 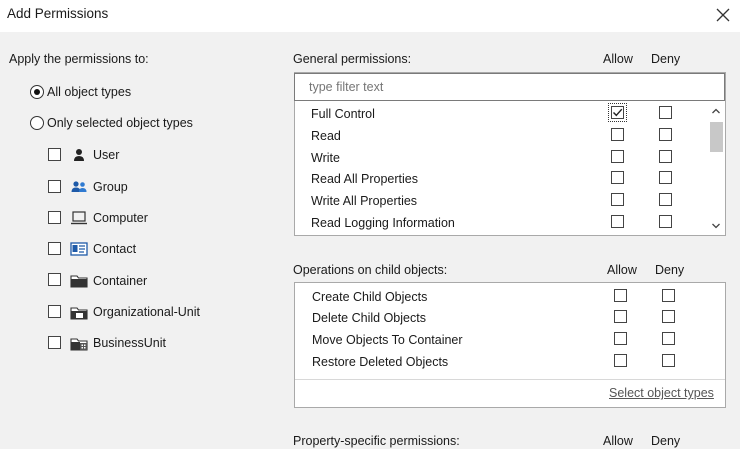 I want to click on deny-read-all-properties-checkbox, so click(x=665, y=177).